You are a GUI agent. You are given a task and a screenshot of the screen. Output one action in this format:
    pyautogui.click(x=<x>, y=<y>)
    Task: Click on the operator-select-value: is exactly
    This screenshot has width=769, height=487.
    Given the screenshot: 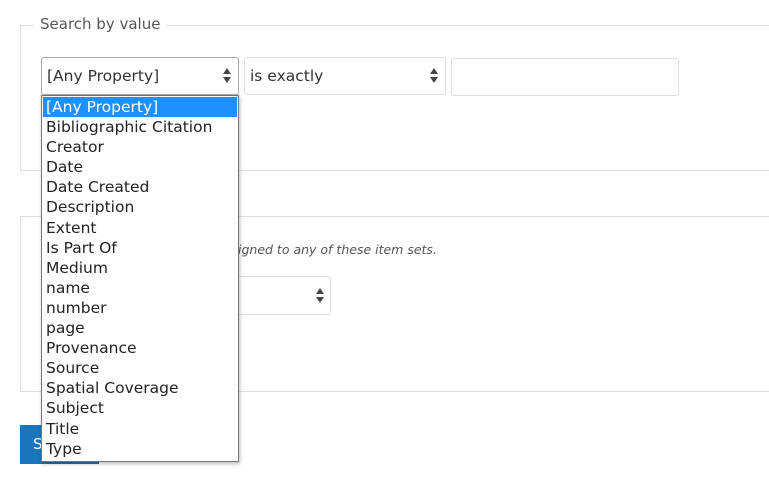 What is the action you would take?
    pyautogui.click(x=287, y=76)
    